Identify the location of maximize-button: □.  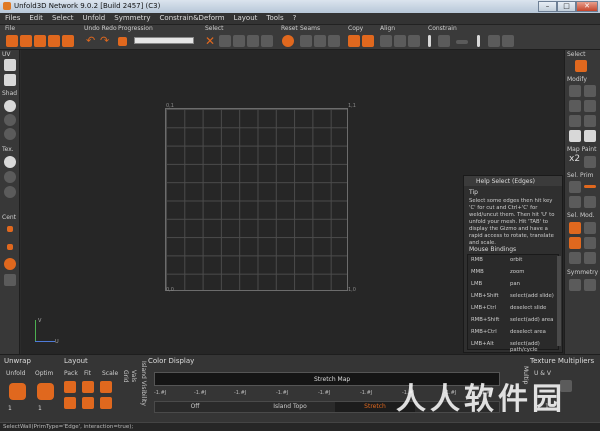
(566, 6).